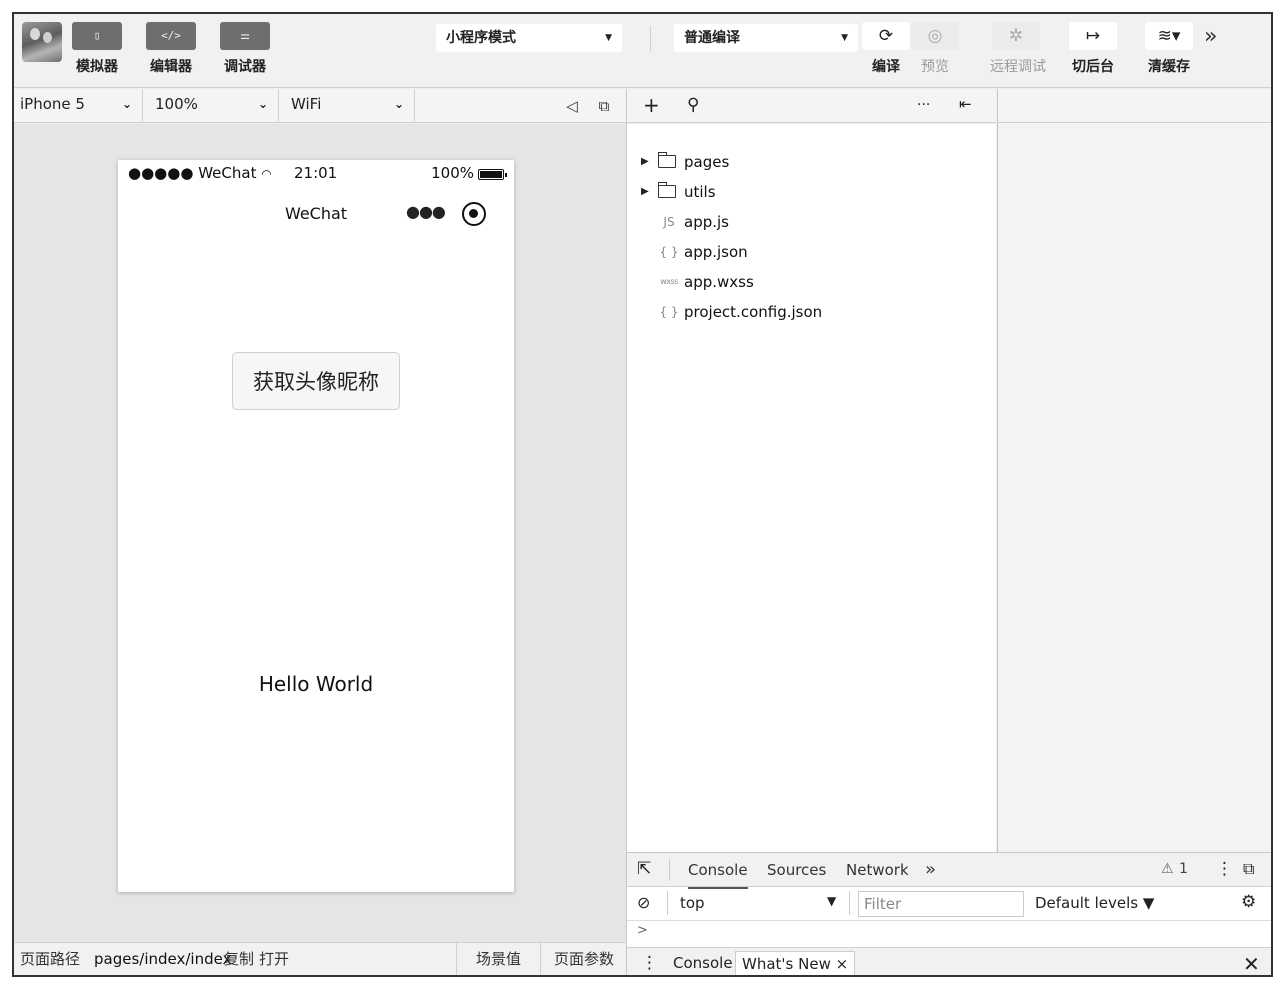 The height and width of the screenshot is (986, 1280). I want to click on tree-folder-utils: ▶ utils, so click(811, 192).